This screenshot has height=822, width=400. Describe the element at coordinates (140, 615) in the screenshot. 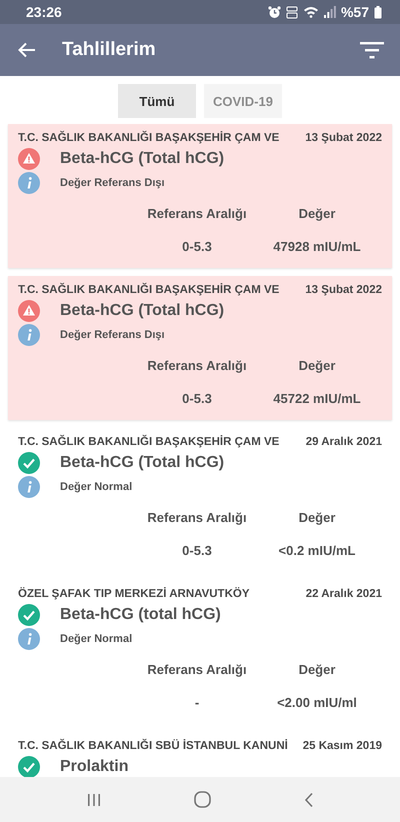

I see `test-name: Beta-hCG (total hCG)` at that location.